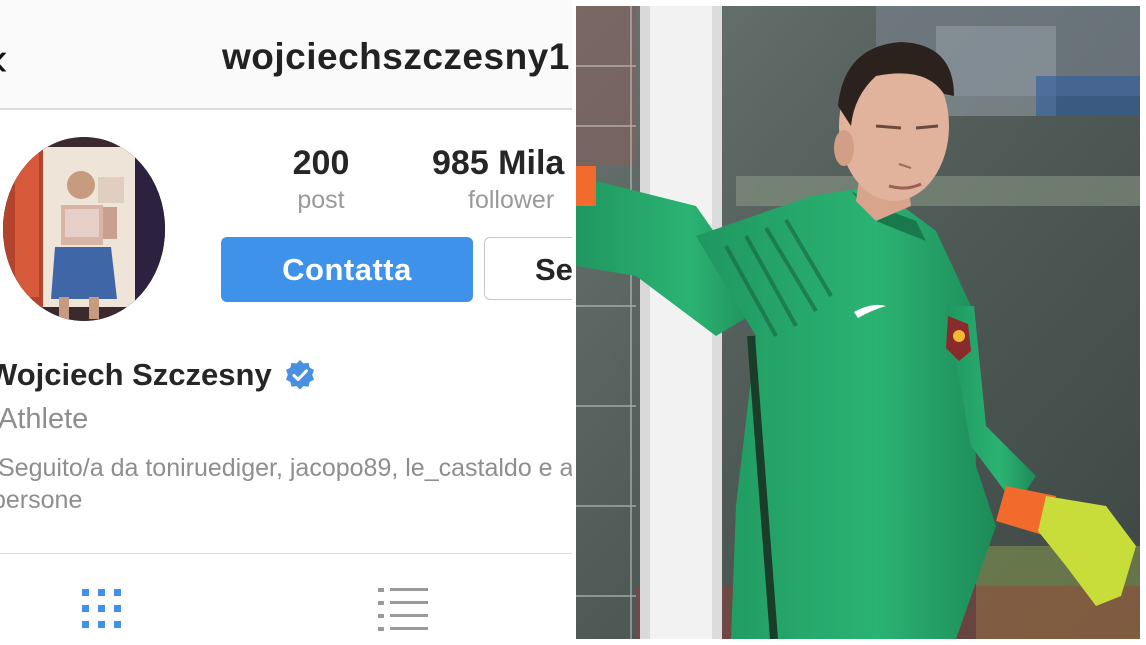 The width and height of the screenshot is (1146, 645). I want to click on profile-username: wojciechszczesny1, so click(396, 56).